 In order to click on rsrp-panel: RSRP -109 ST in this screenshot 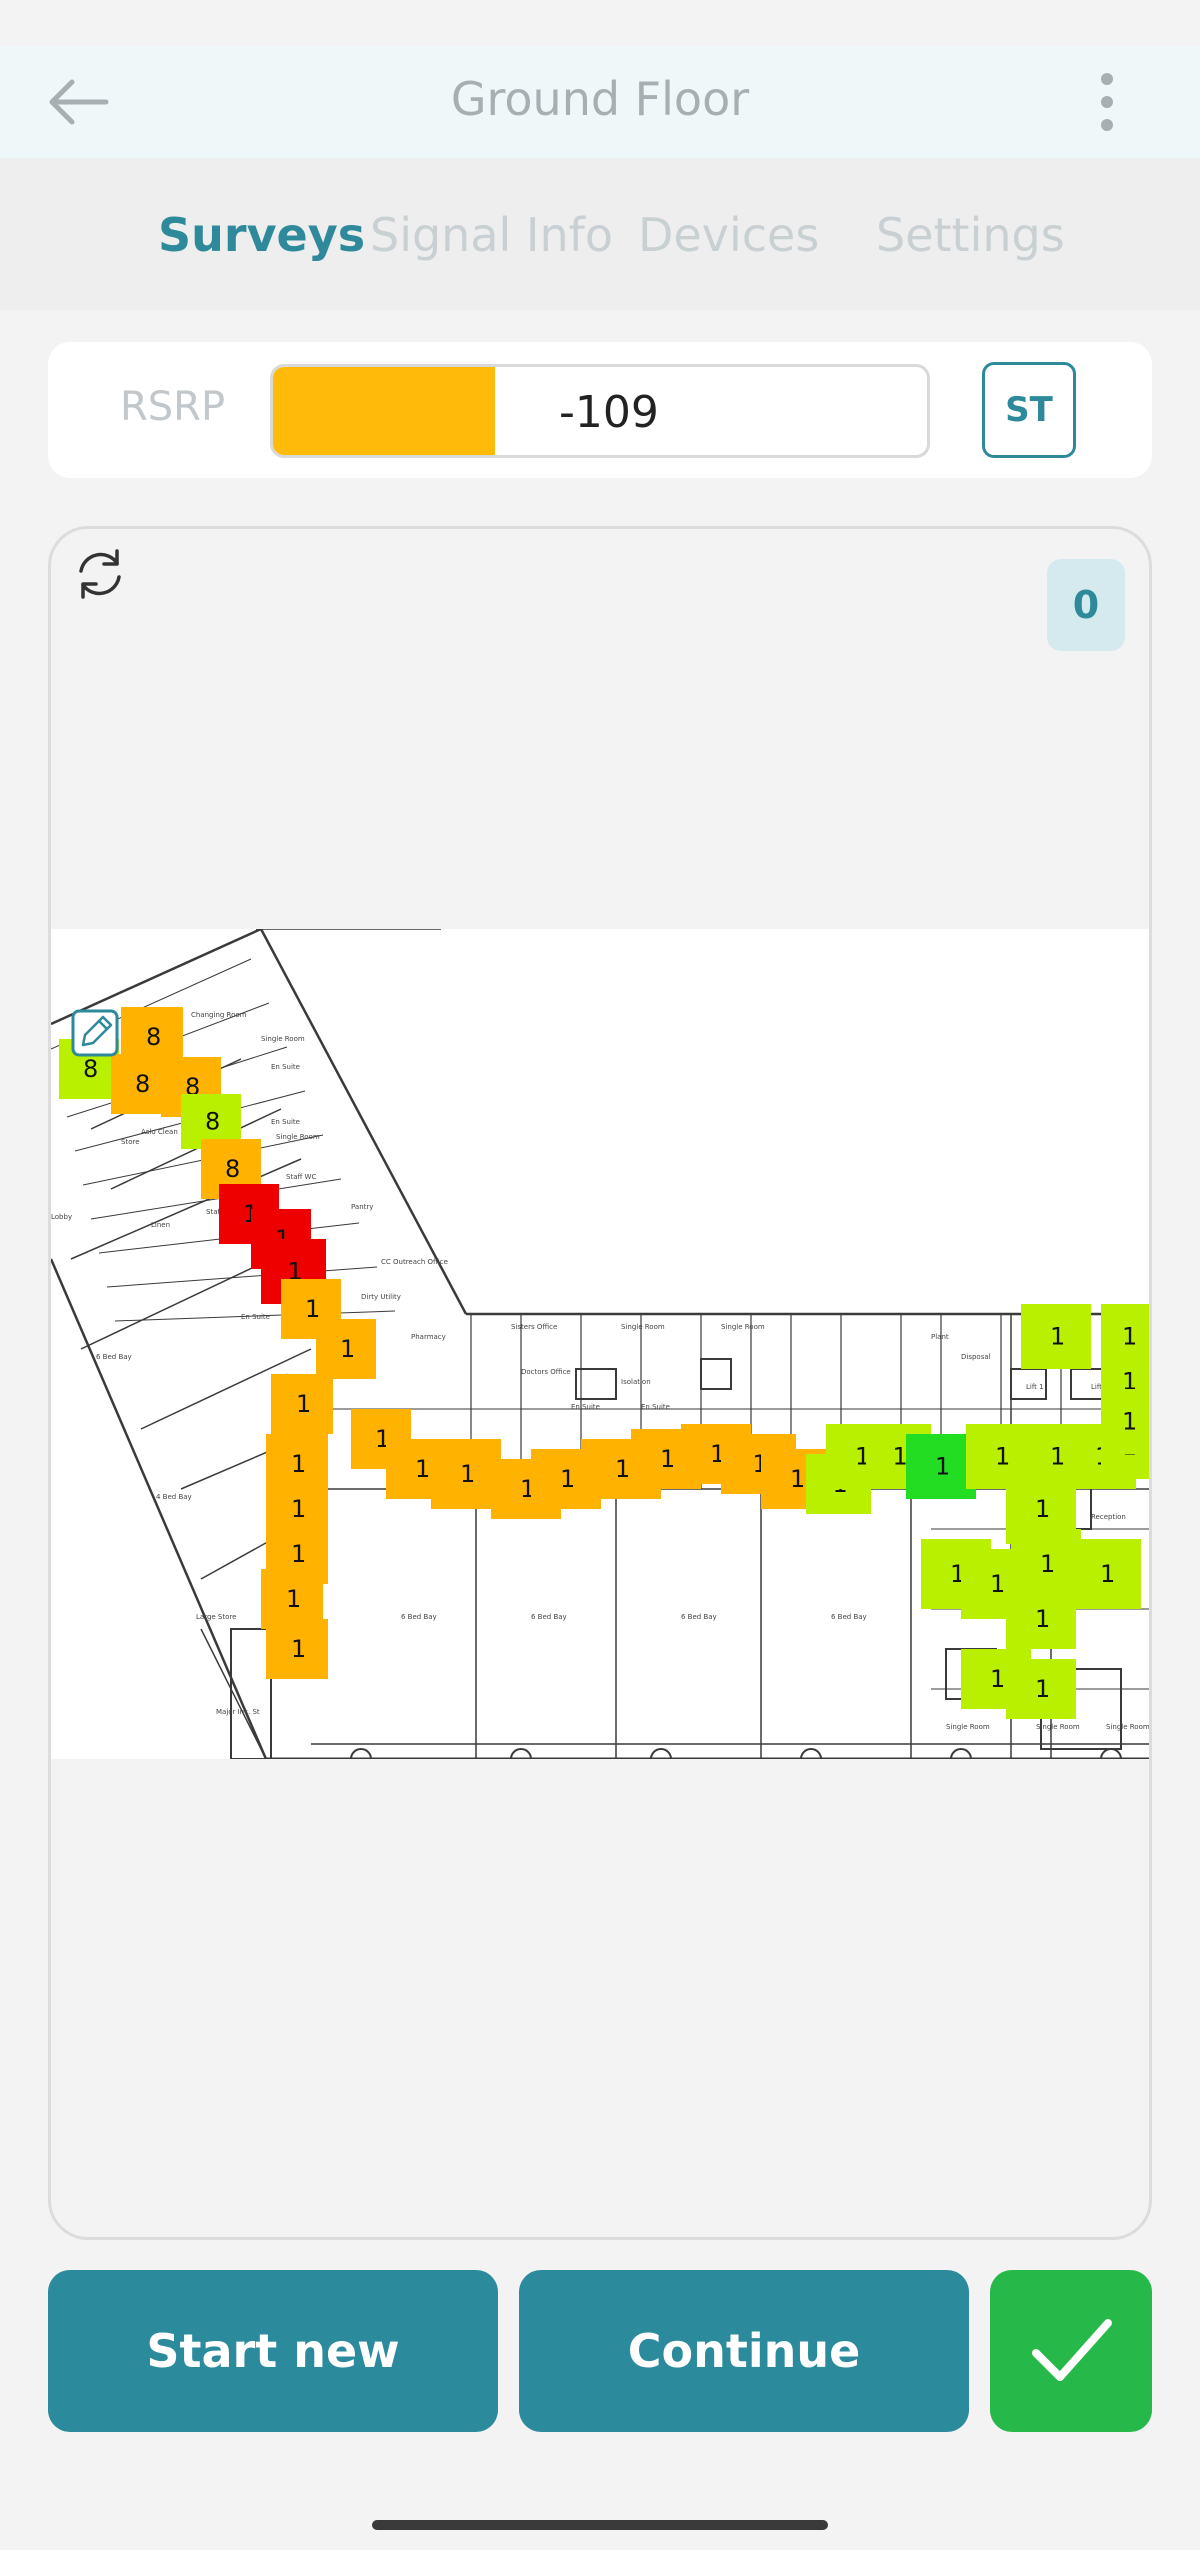, I will do `click(600, 410)`.